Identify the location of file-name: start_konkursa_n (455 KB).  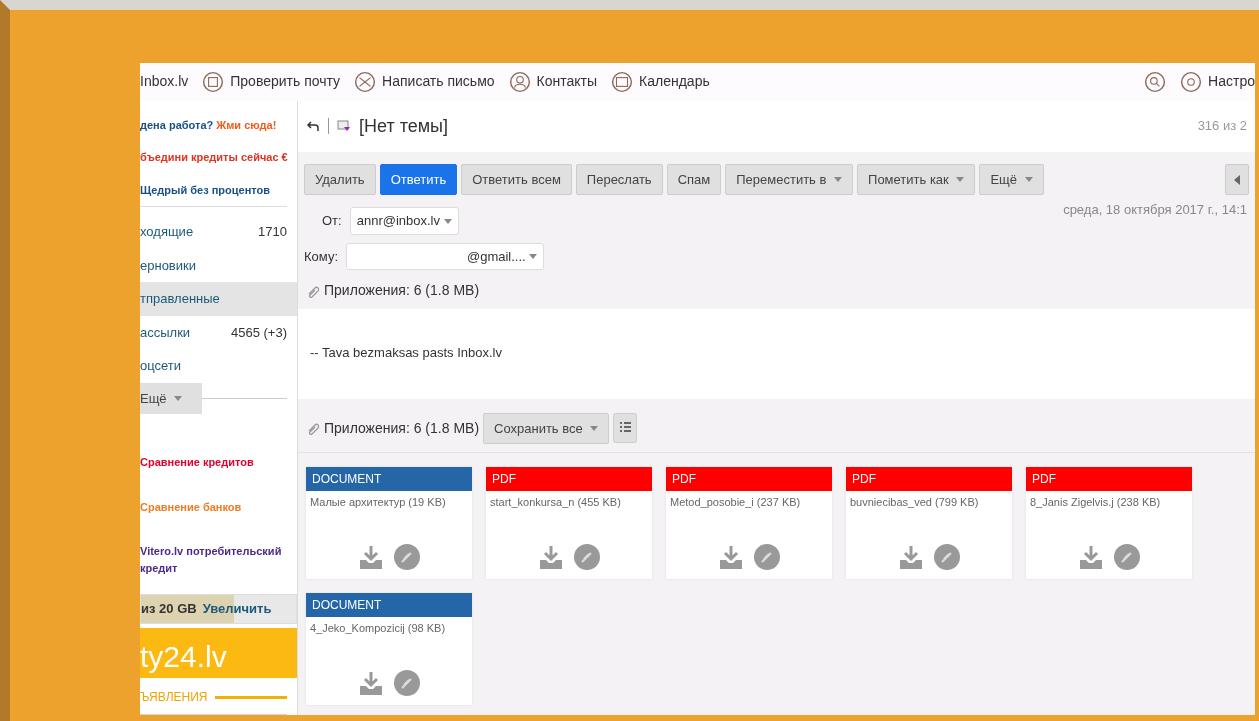
(555, 503).